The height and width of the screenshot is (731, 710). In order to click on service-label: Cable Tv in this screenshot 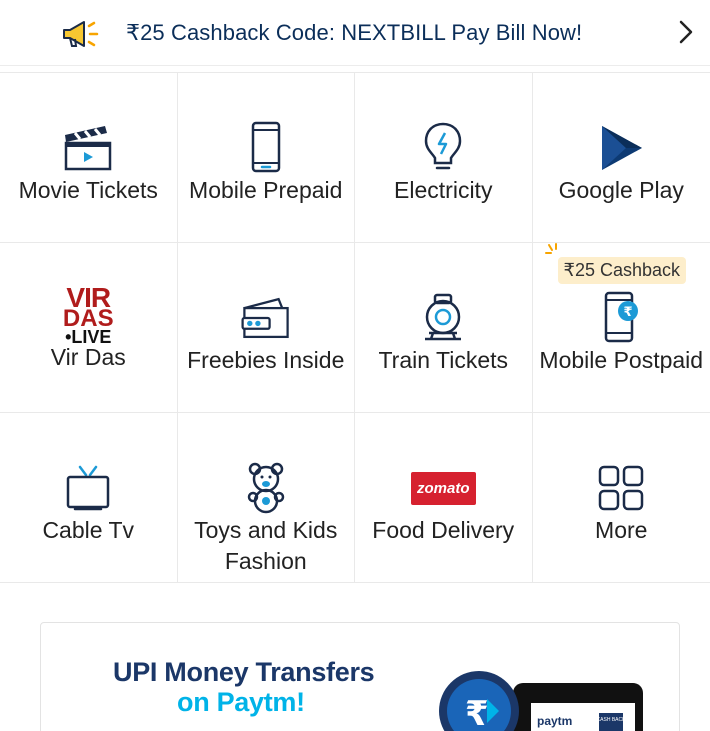, I will do `click(88, 530)`.